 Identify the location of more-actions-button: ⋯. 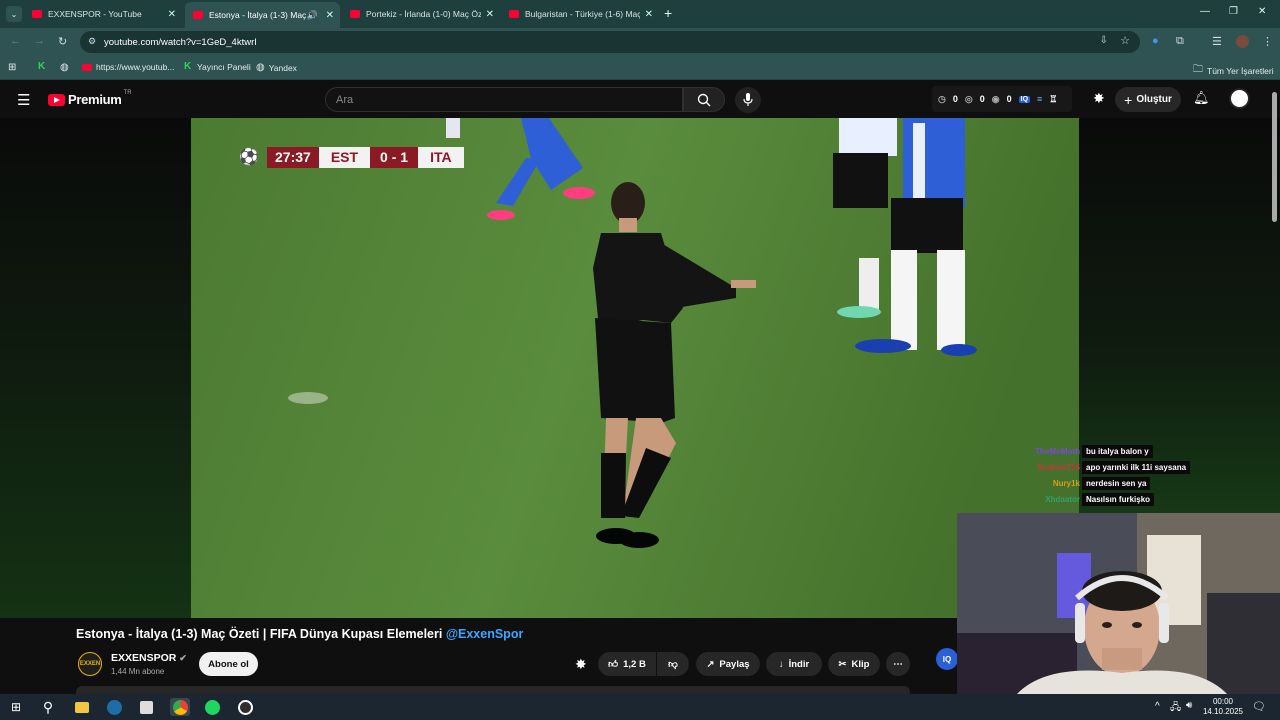
(898, 664).